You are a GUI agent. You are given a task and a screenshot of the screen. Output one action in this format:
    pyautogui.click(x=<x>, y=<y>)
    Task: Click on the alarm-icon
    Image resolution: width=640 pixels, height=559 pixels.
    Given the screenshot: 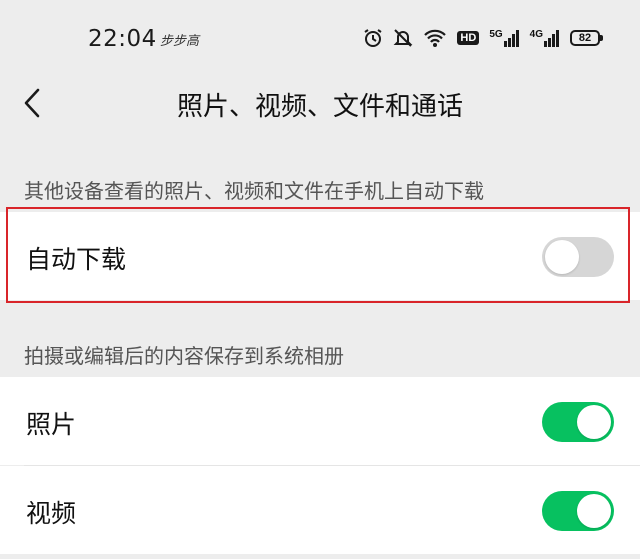 What is the action you would take?
    pyautogui.click(x=373, y=38)
    